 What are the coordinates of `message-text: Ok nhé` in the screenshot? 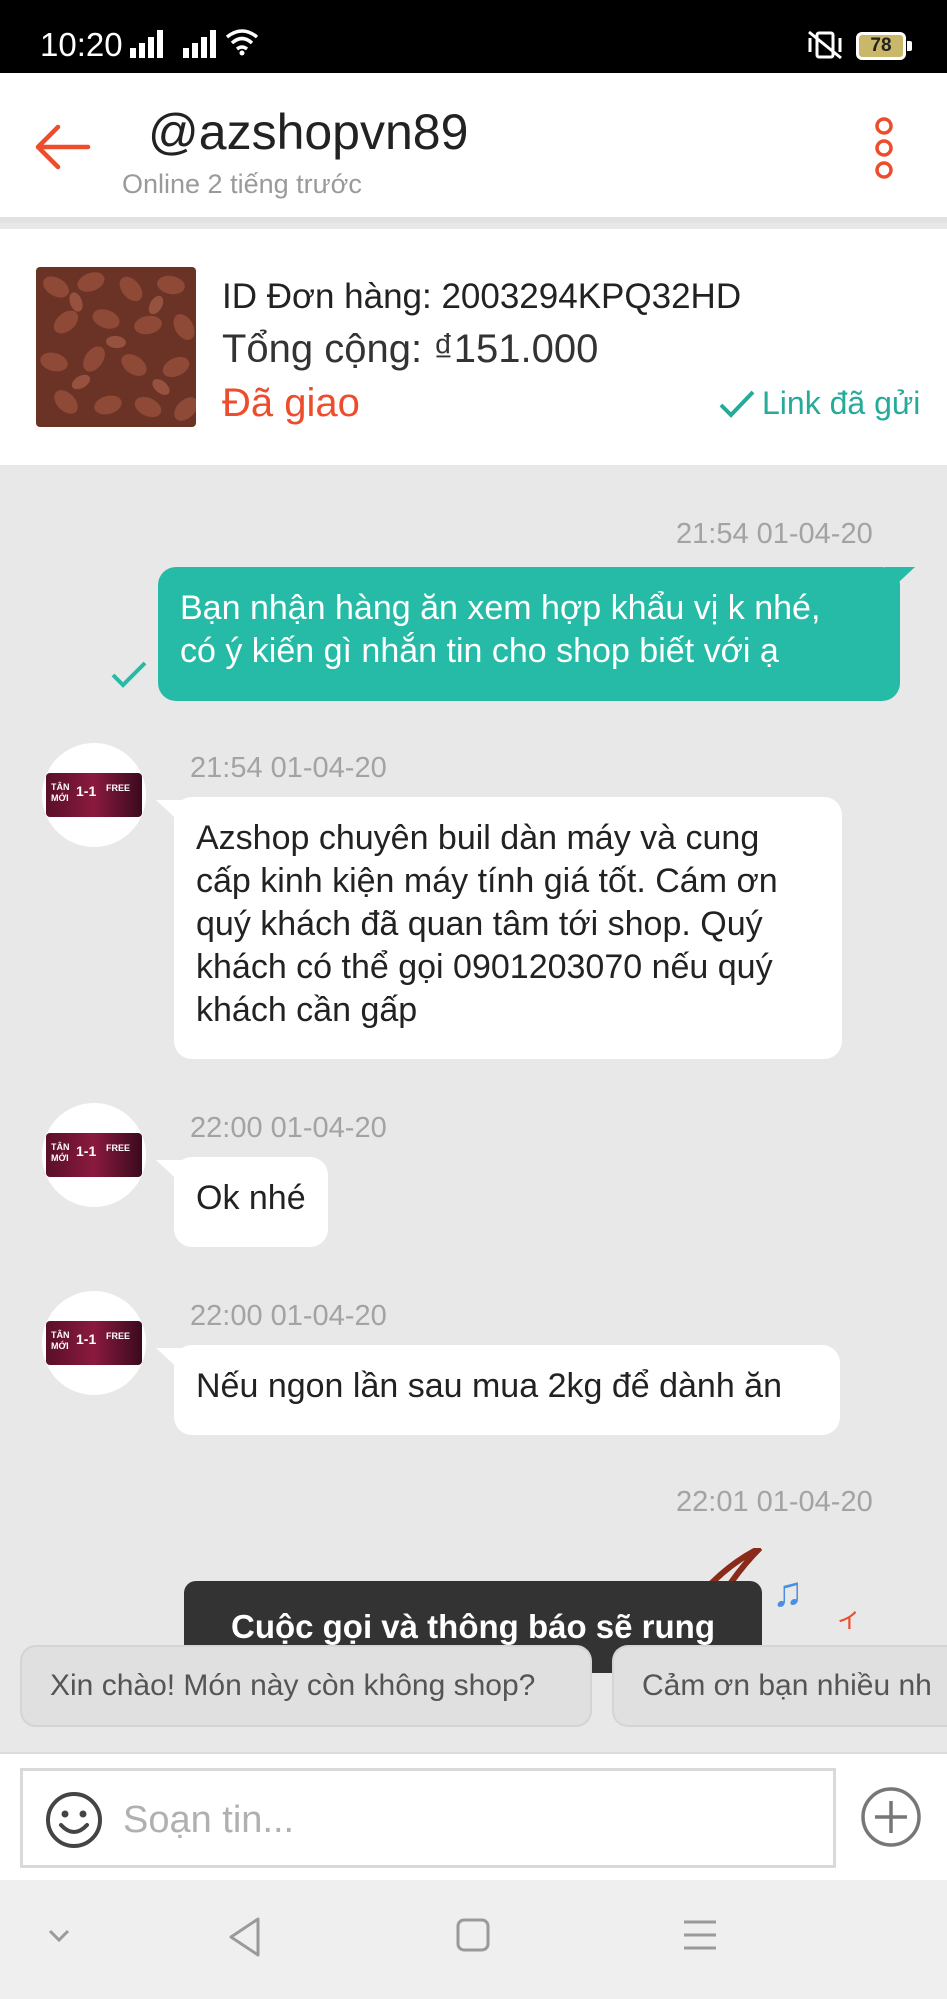 It's located at (251, 1198).